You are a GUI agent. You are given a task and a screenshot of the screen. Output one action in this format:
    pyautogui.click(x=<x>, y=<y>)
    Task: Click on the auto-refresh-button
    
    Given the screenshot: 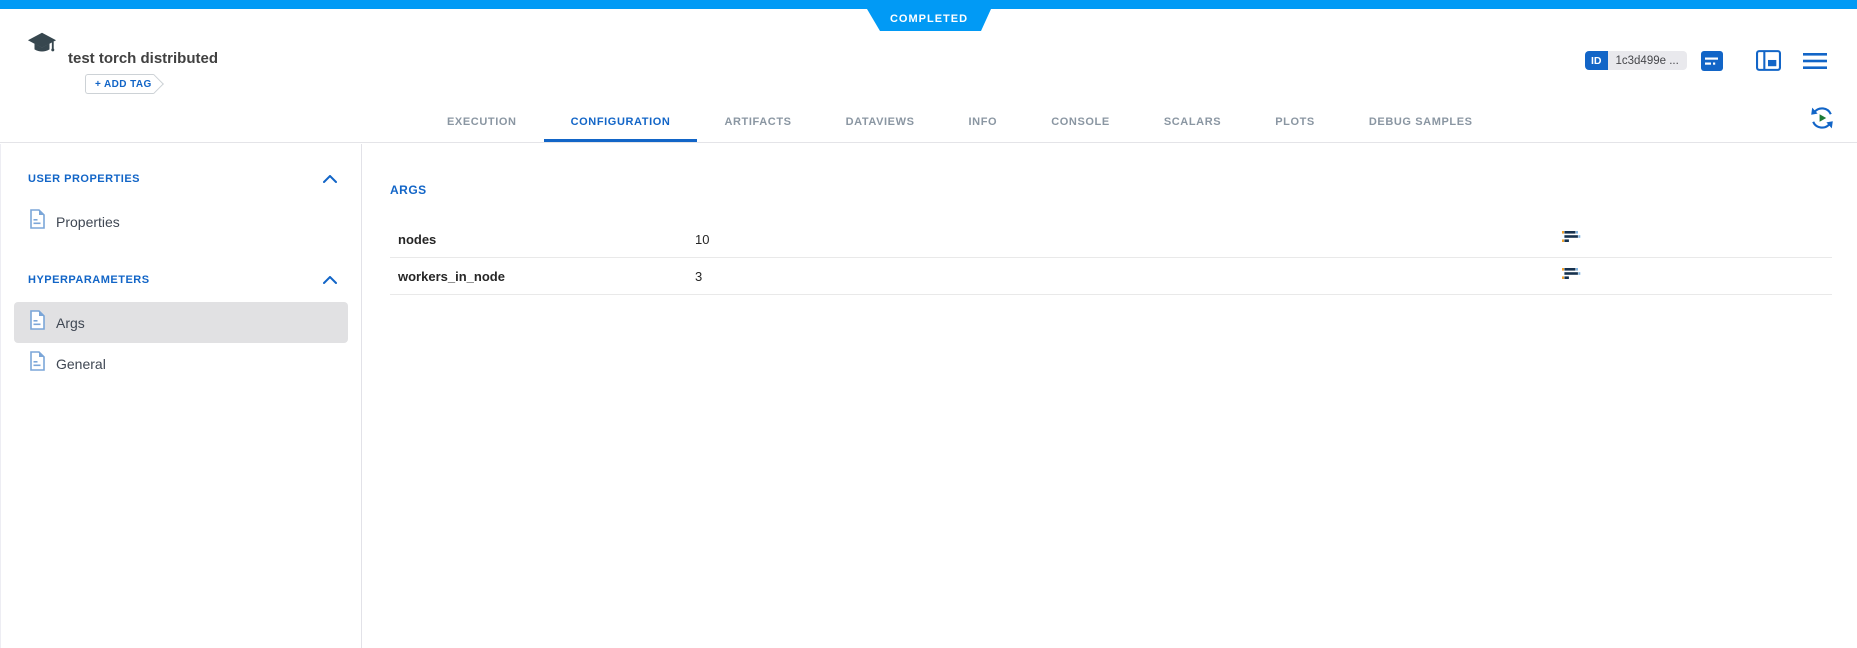 What is the action you would take?
    pyautogui.click(x=1821, y=119)
    